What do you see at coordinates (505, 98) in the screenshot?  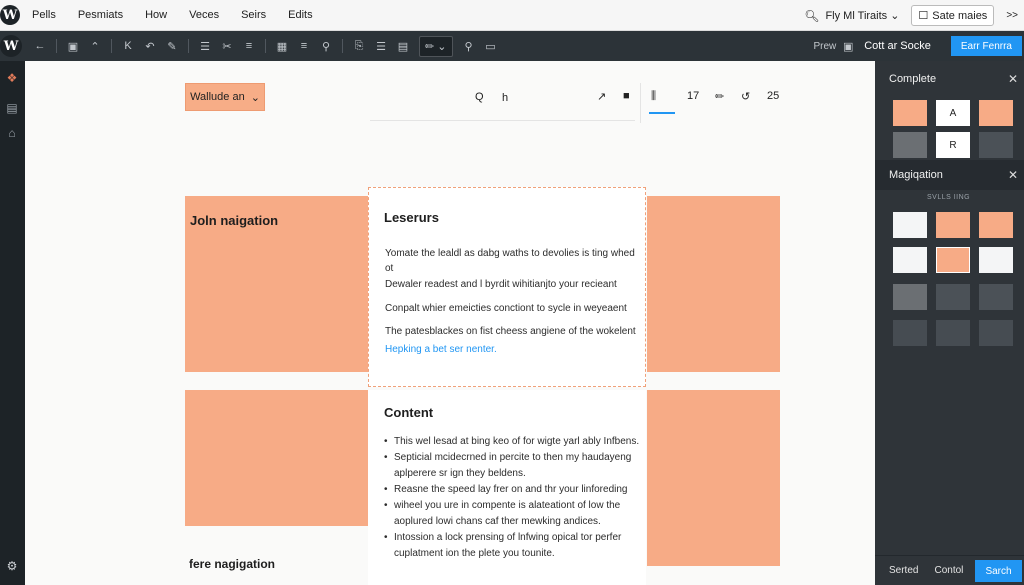 I see `heading-button: h` at bounding box center [505, 98].